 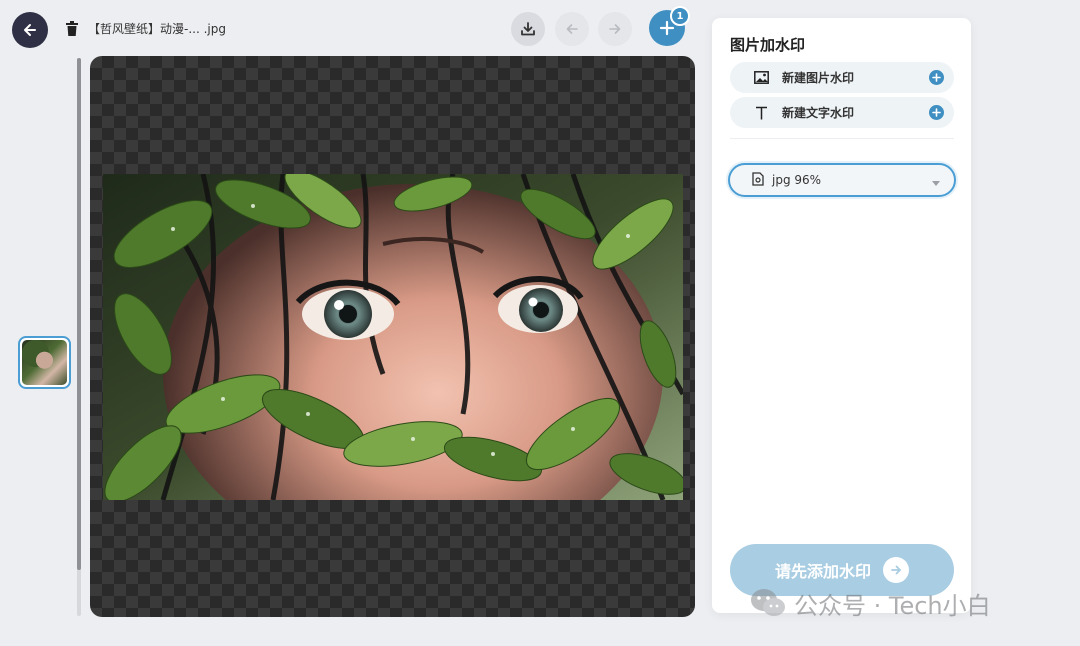 I want to click on new-image-watermark-button: 新建图片水印, so click(x=842, y=77).